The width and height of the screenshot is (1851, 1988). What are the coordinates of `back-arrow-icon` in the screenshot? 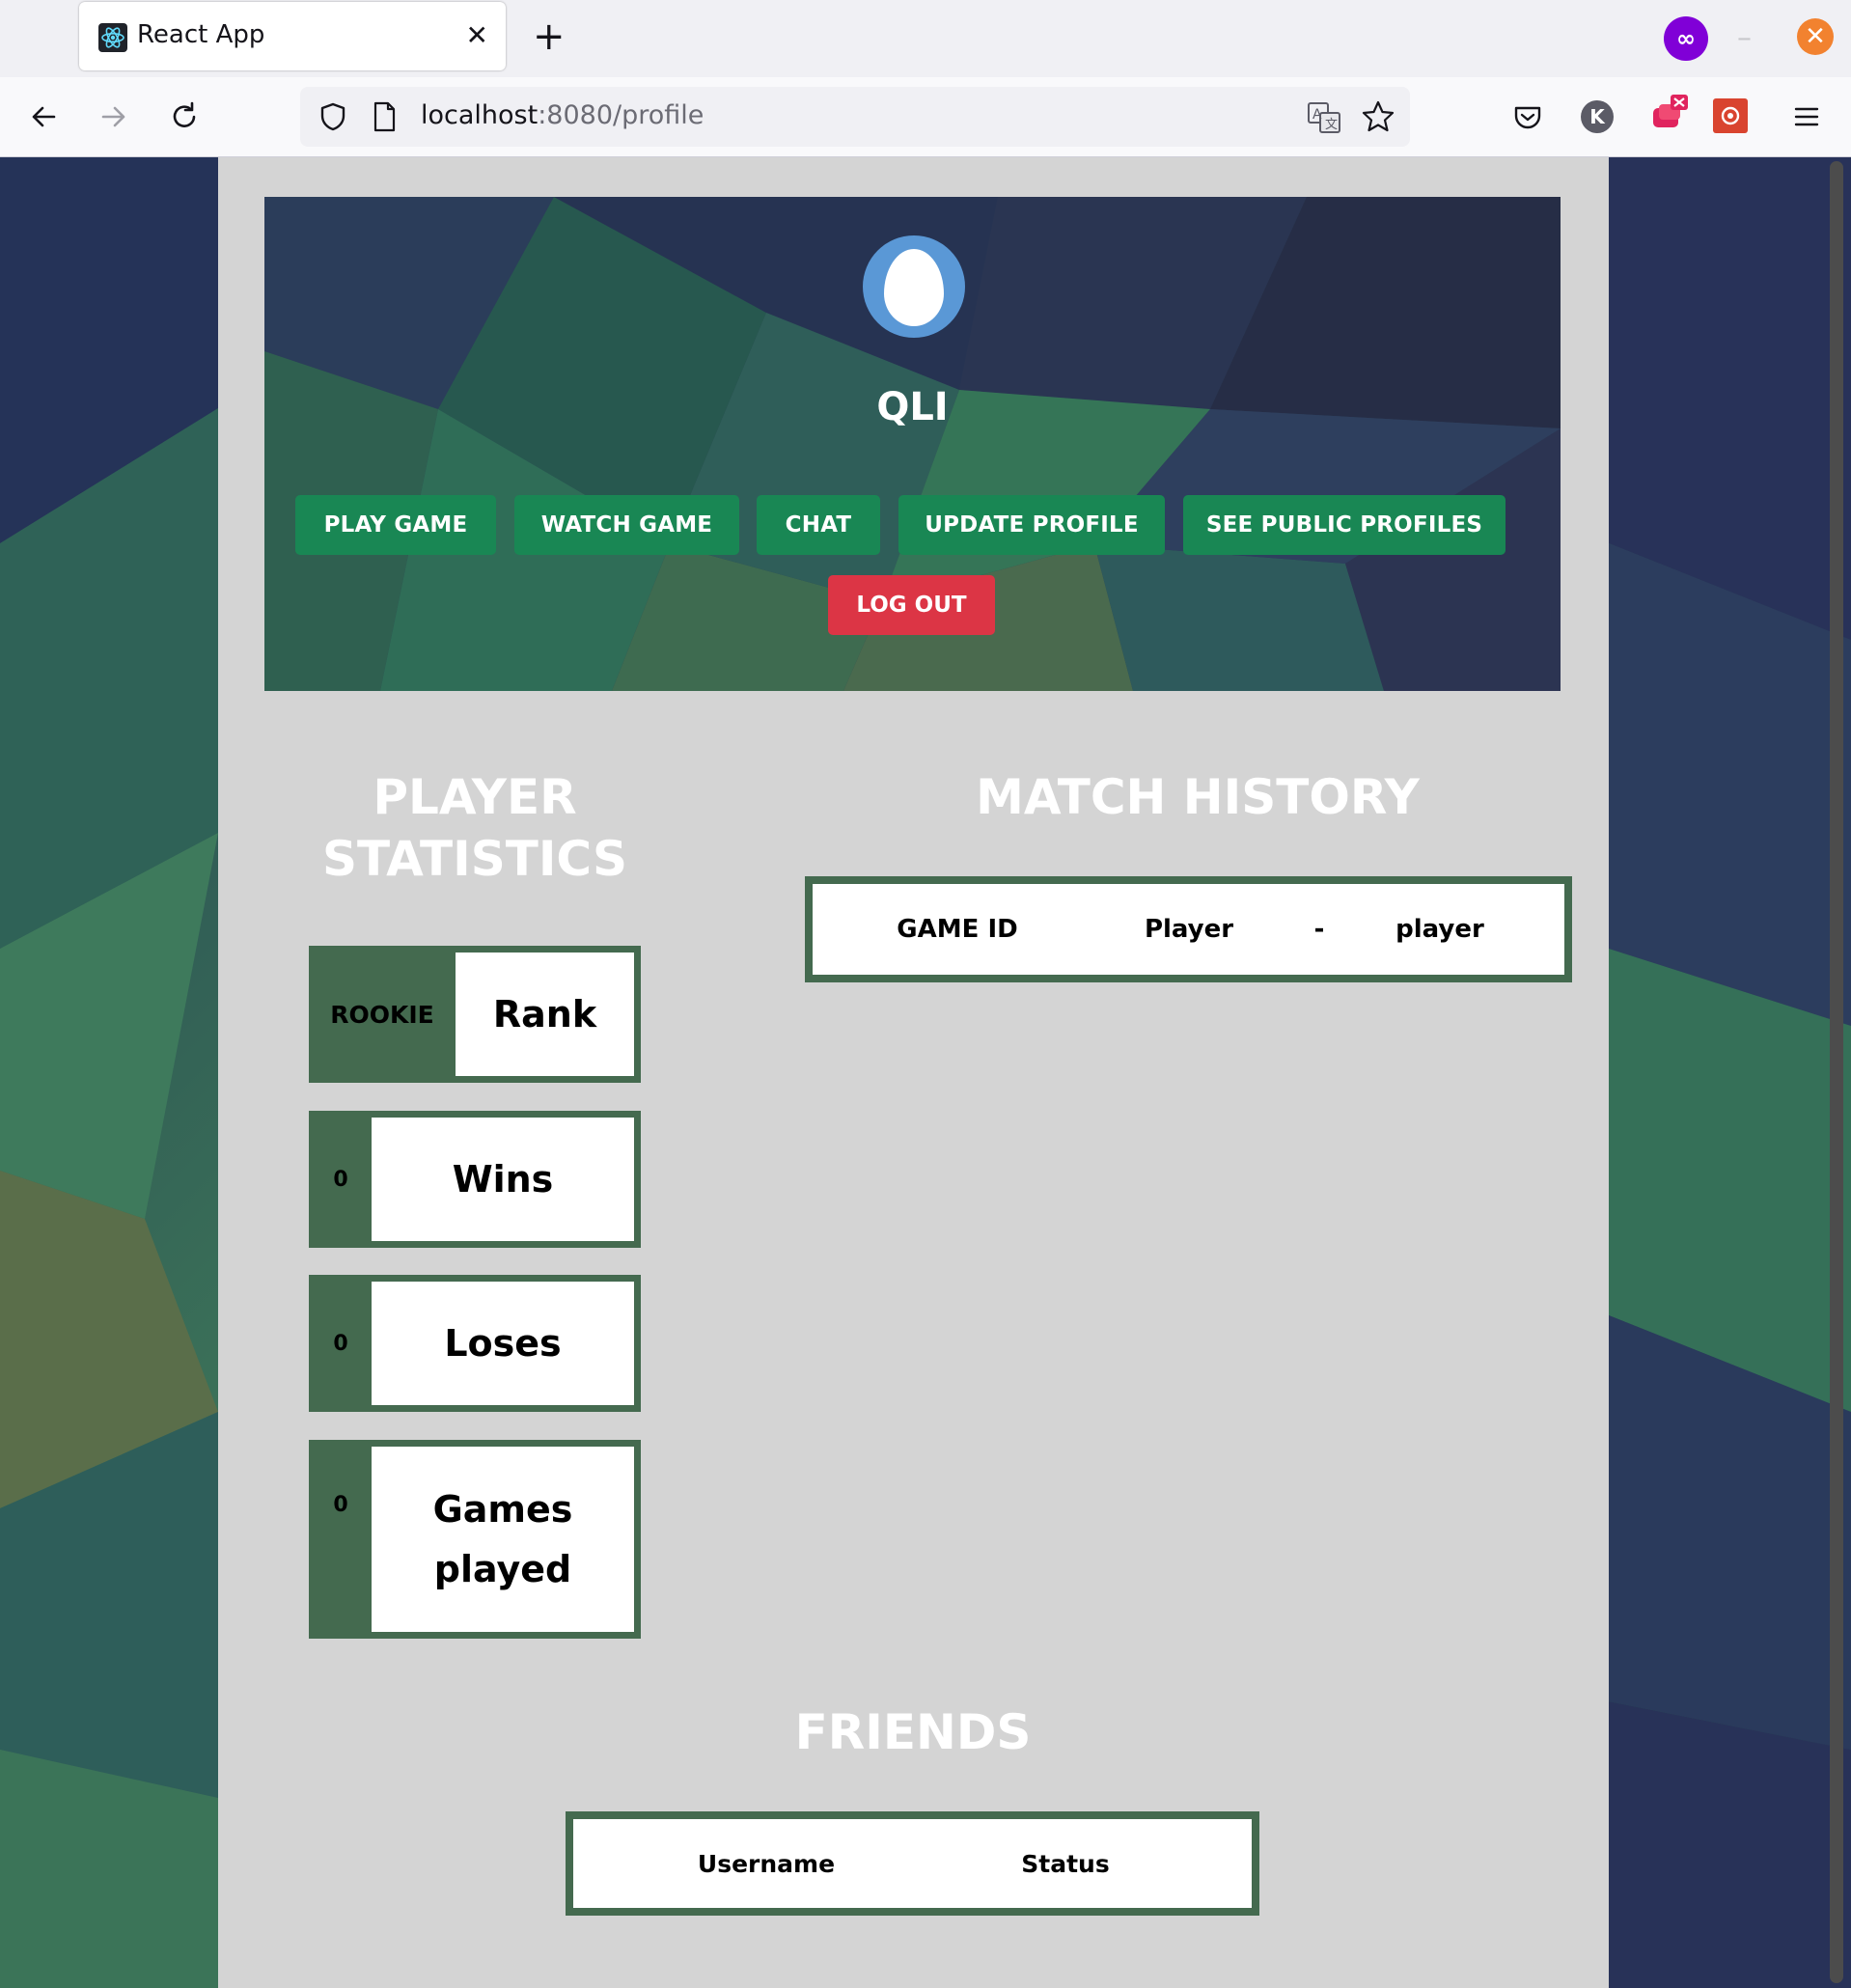 It's located at (43, 116).